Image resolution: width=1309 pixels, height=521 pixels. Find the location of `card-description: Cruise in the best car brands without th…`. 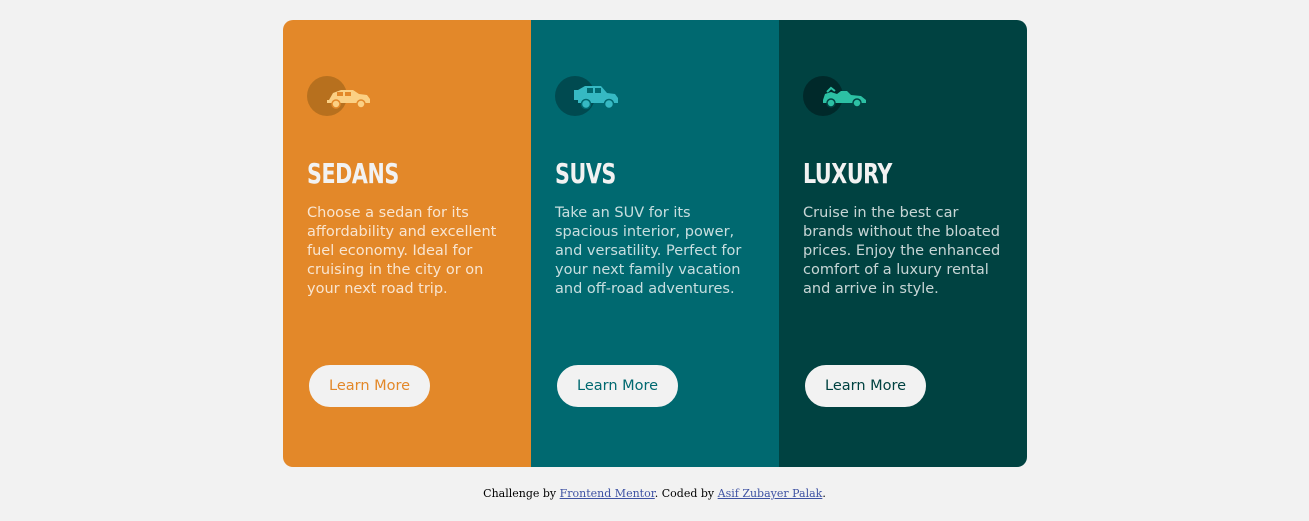

card-description: Cruise in the best car brands without th… is located at coordinates (902, 251).